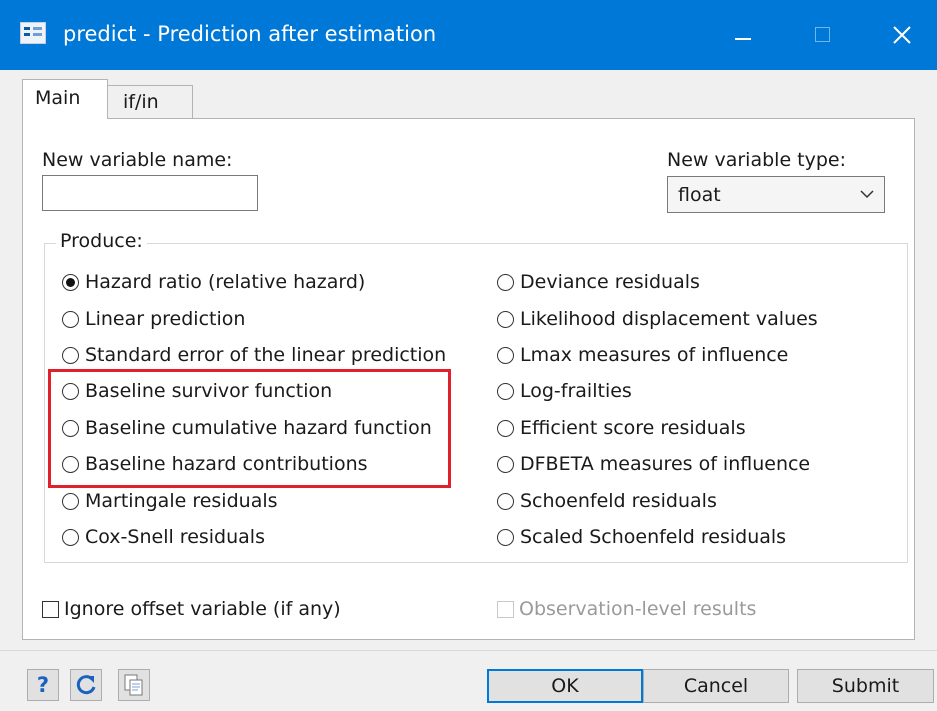 The height and width of the screenshot is (711, 937). I want to click on highlight-box, so click(249, 428).